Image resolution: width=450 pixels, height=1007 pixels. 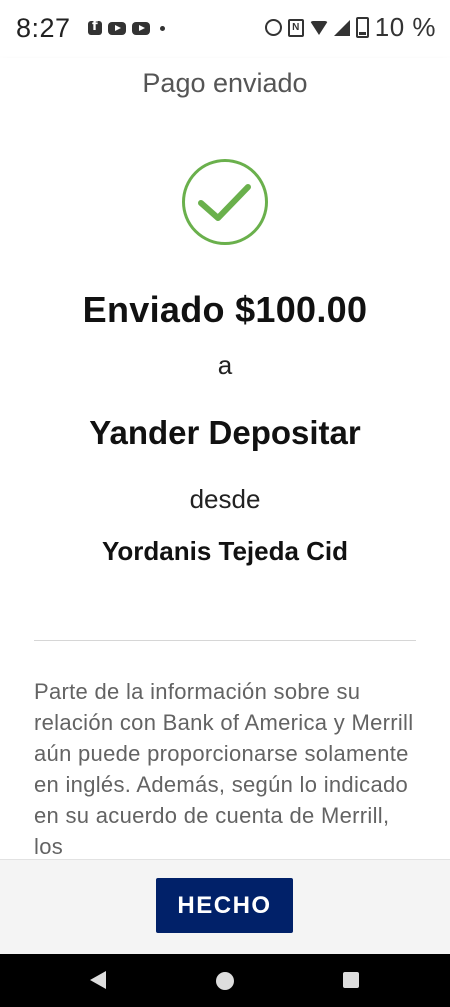 I want to click on home-icon, so click(x=225, y=981).